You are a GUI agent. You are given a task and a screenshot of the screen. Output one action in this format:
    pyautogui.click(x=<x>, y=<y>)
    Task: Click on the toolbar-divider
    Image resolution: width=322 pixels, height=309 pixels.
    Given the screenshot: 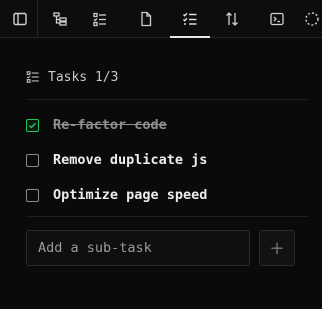 What is the action you would take?
    pyautogui.click(x=37, y=19)
    